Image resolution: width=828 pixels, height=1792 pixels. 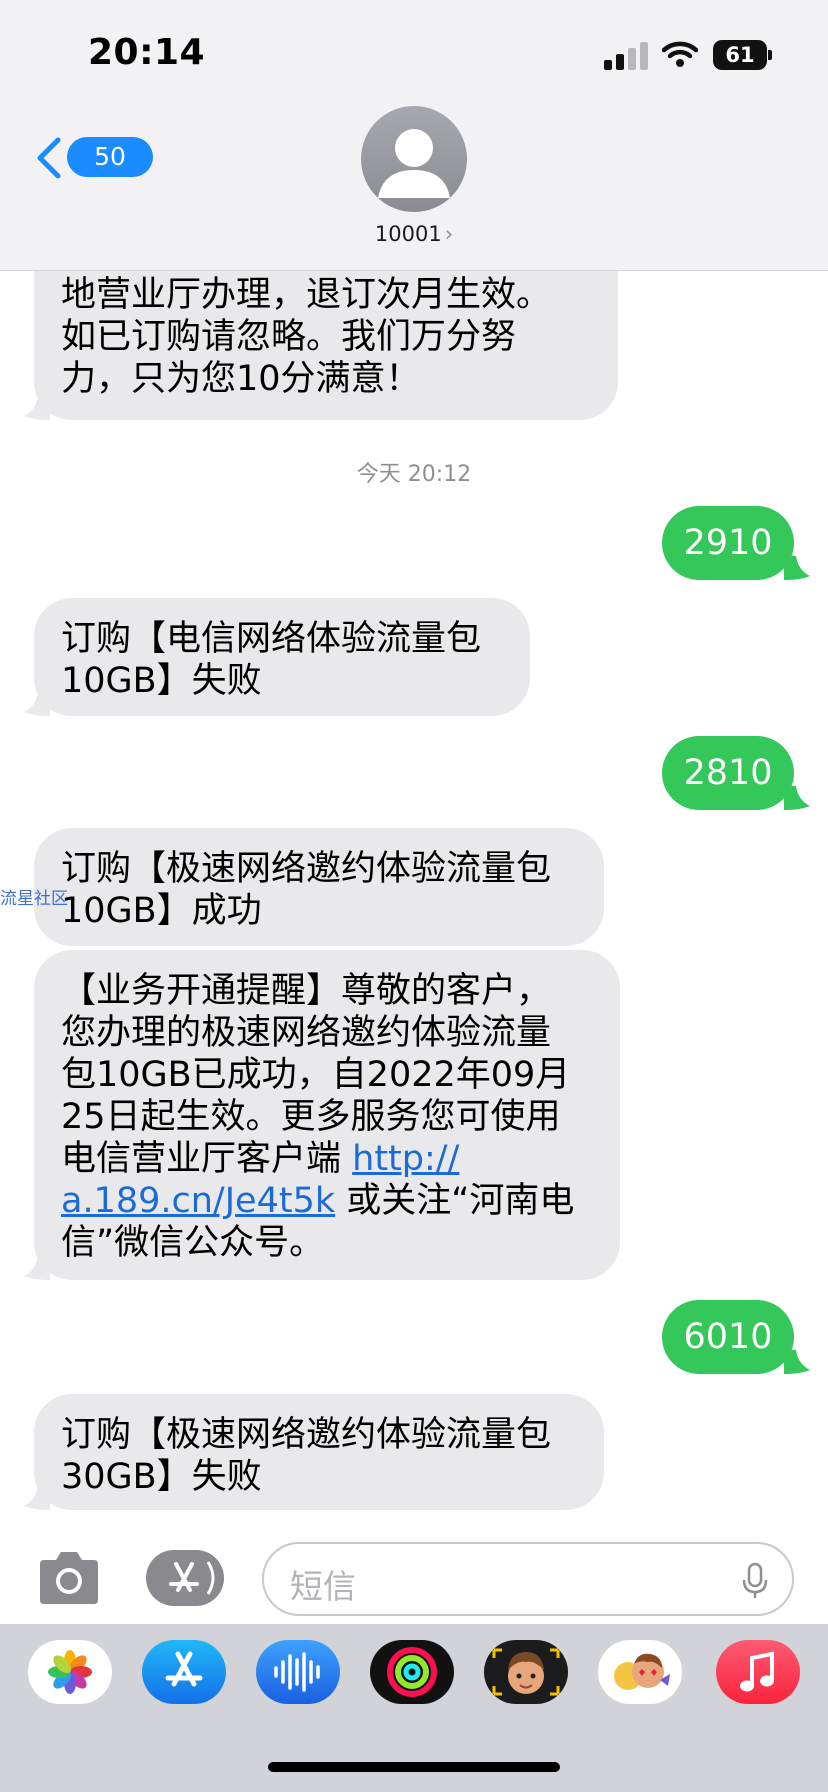 What do you see at coordinates (110, 157) in the screenshot?
I see `unread-count-badge: 50` at bounding box center [110, 157].